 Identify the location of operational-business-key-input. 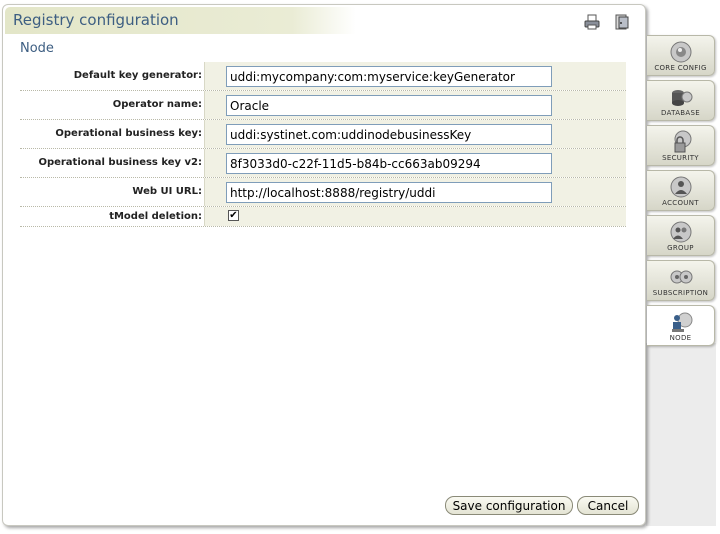
(389, 134).